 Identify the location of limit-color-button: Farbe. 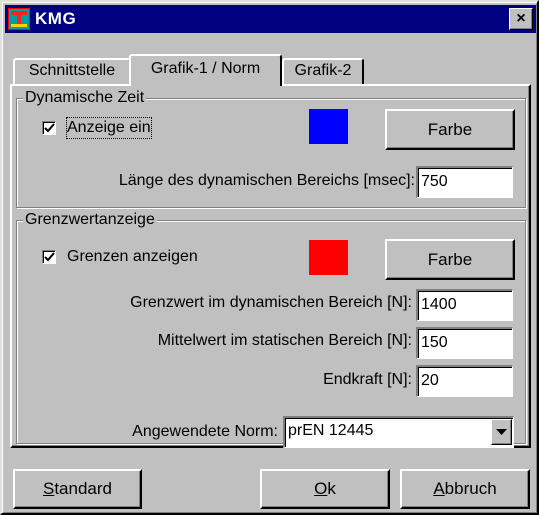
(450, 259).